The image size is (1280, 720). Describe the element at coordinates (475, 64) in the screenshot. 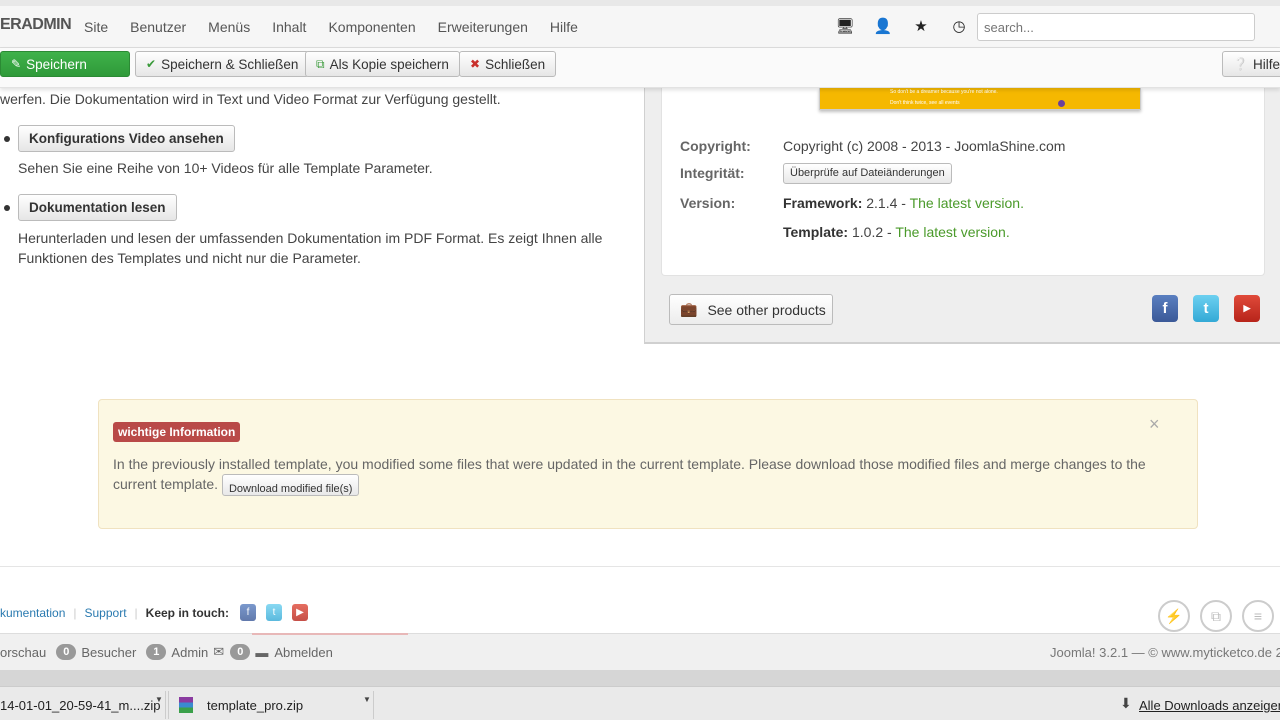

I see `close-circle-icon: ✖` at that location.